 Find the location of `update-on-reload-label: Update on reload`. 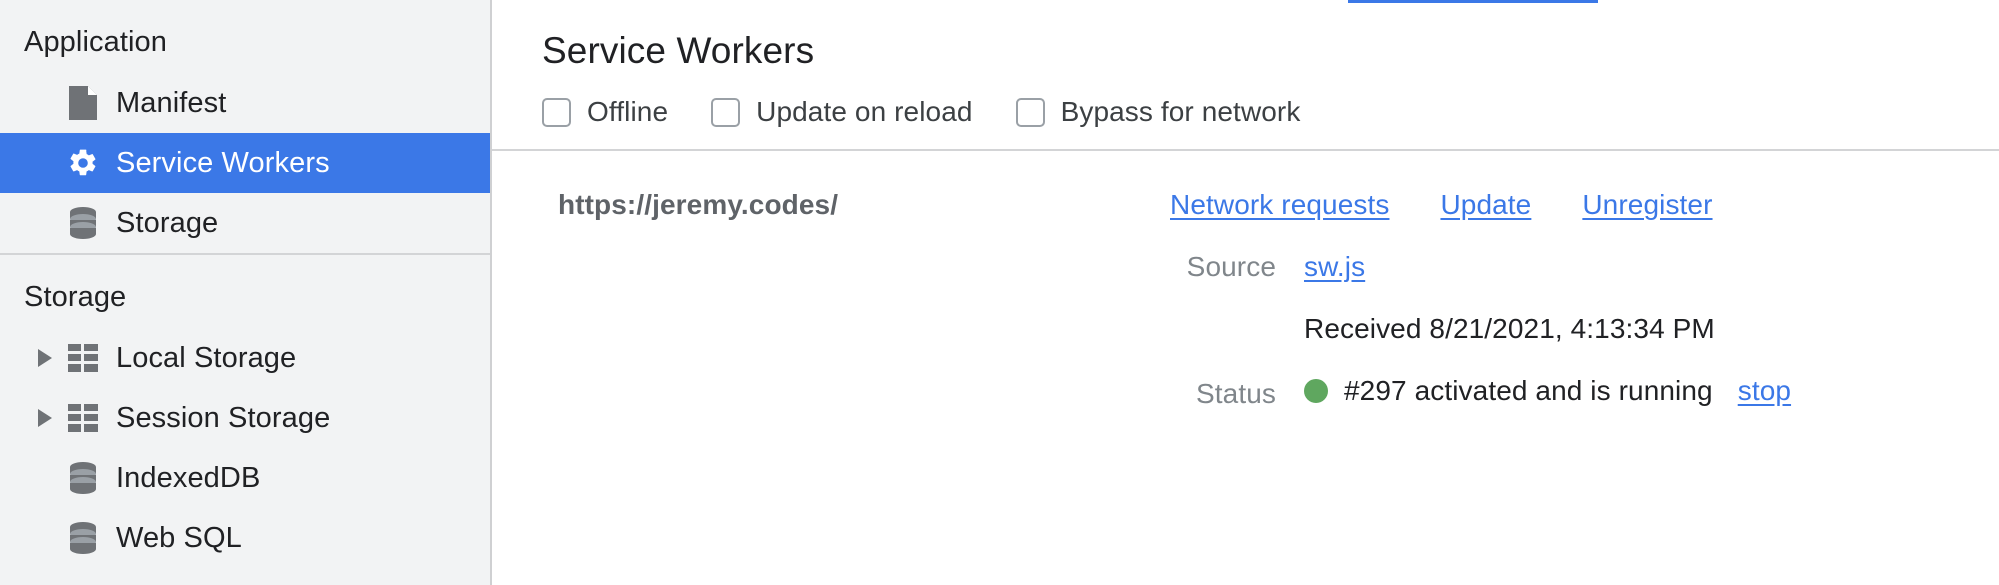

update-on-reload-label: Update on reload is located at coordinates (864, 111).